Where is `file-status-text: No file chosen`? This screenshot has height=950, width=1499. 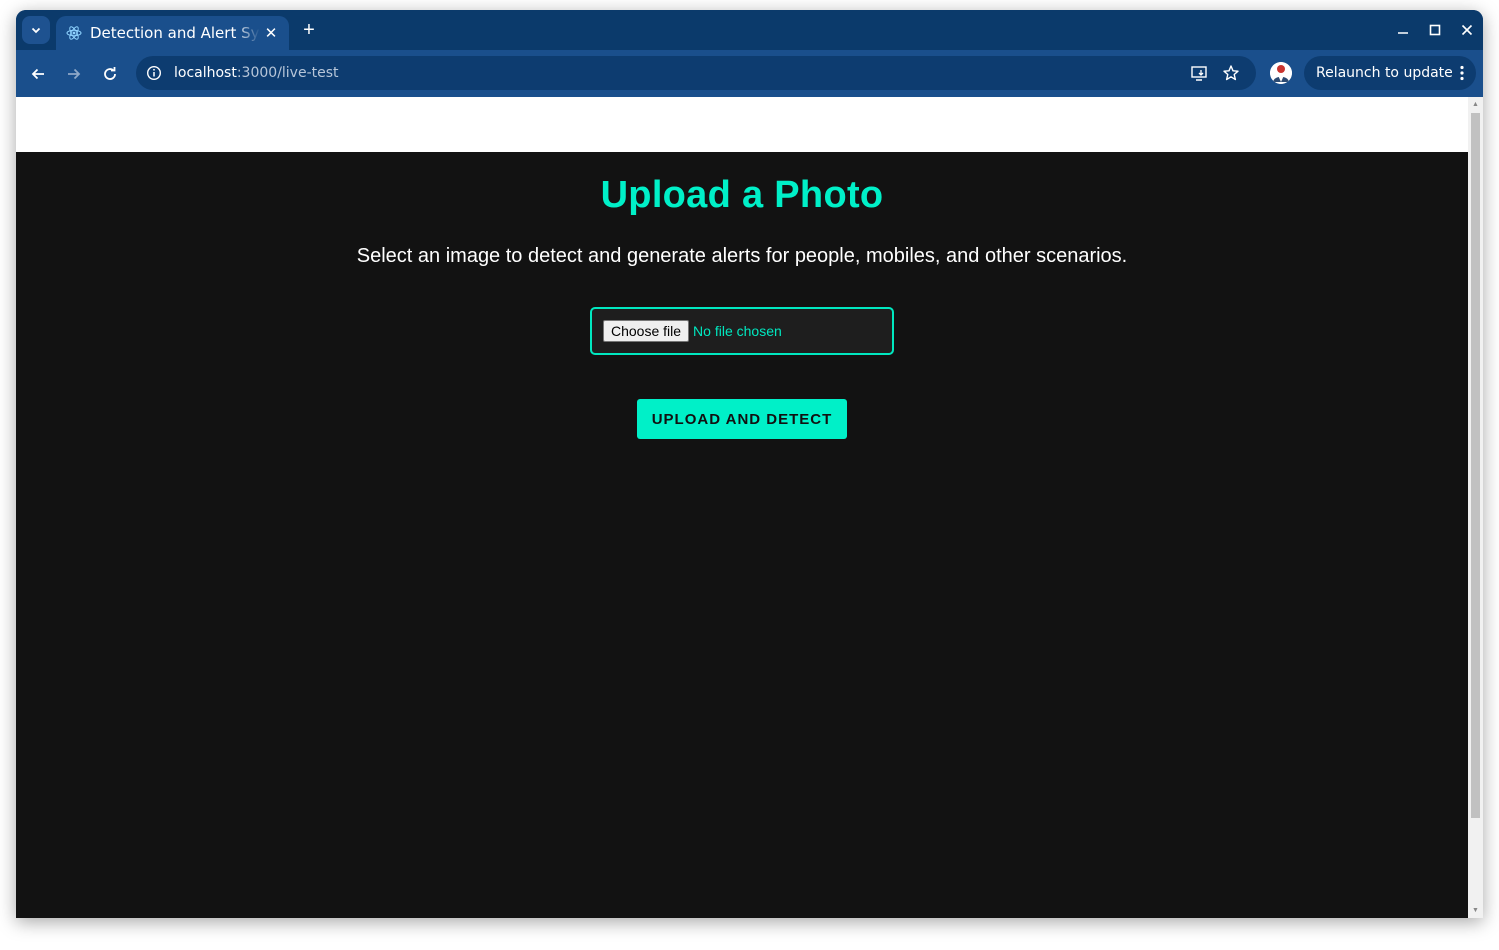
file-status-text: No file chosen is located at coordinates (737, 331).